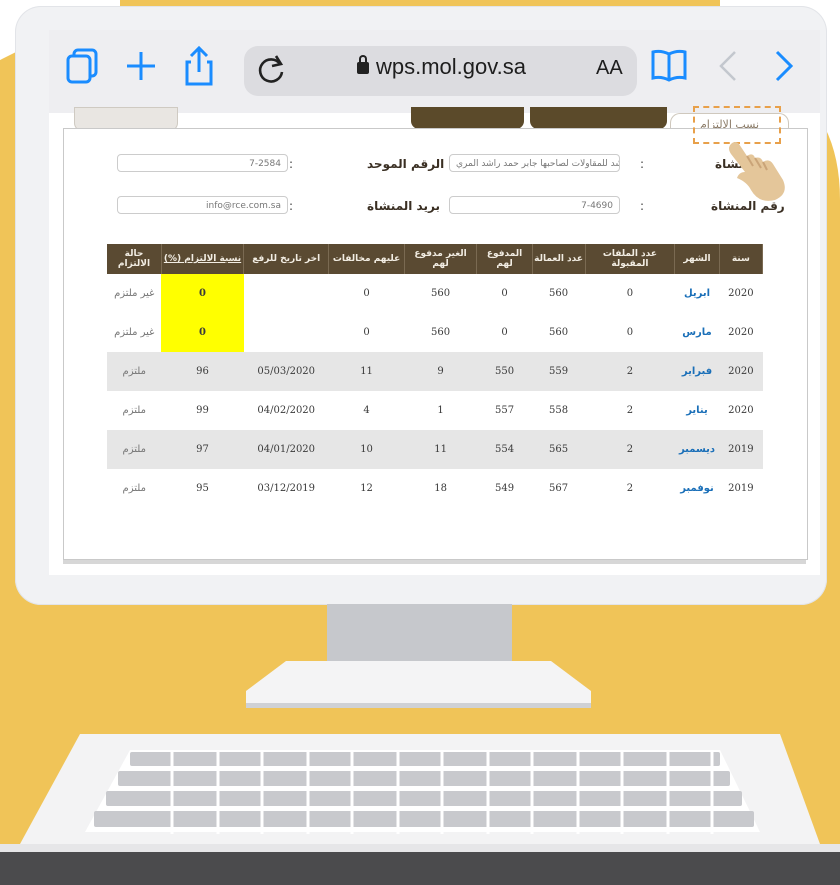  Describe the element at coordinates (697, 293) in the screenshot. I see `cell-month-link: ابريل` at that location.